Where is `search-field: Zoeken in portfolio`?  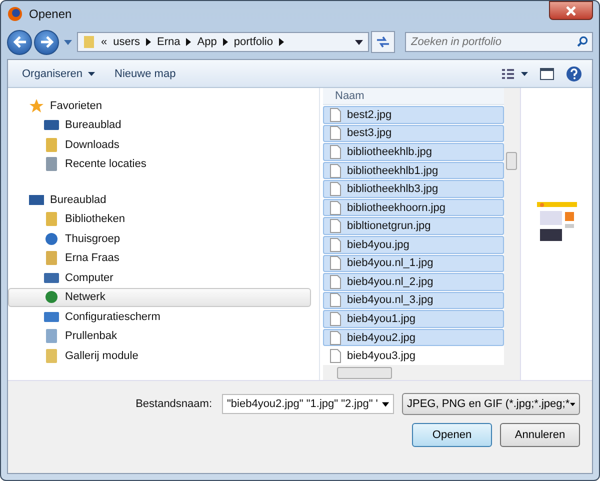 search-field: Zoeken in portfolio is located at coordinates (499, 42).